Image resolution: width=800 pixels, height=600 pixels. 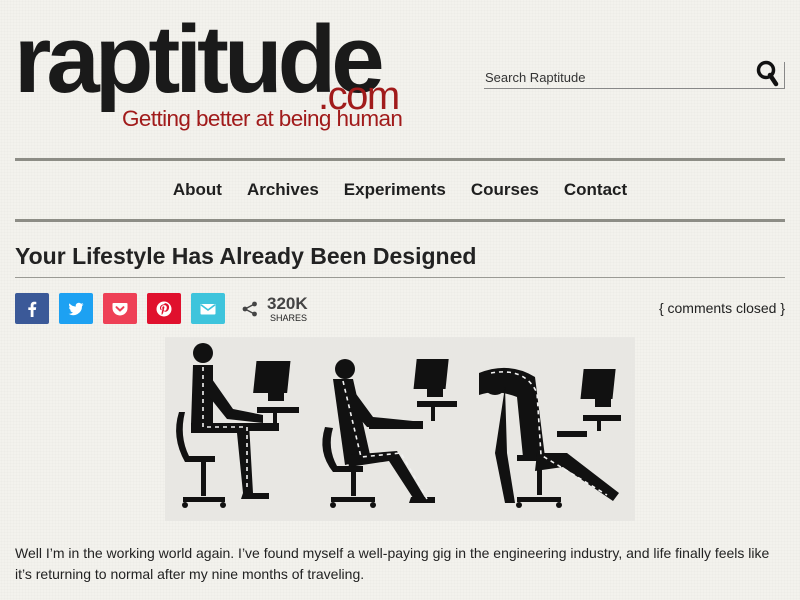 I want to click on search-icon, so click(x=767, y=73).